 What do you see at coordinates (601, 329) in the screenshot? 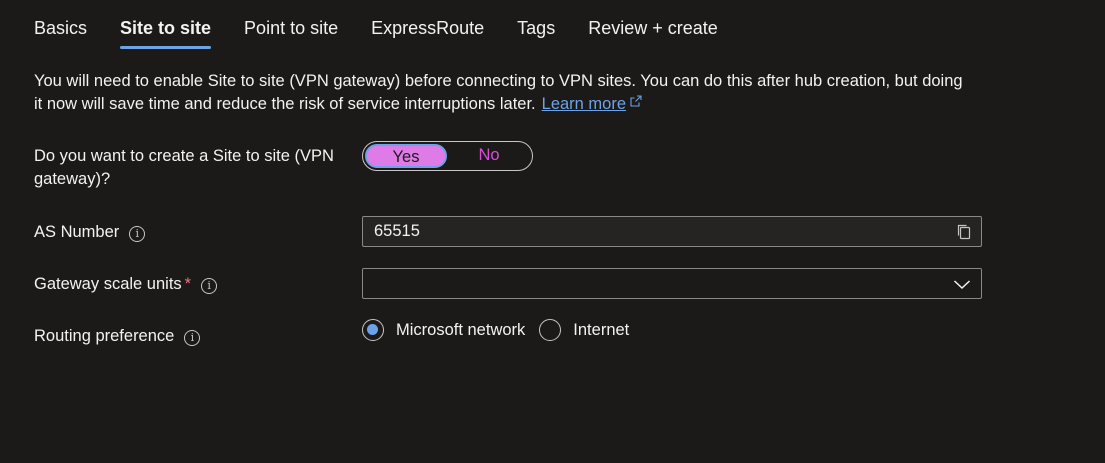
I see `radio-internet-label: Internet` at bounding box center [601, 329].